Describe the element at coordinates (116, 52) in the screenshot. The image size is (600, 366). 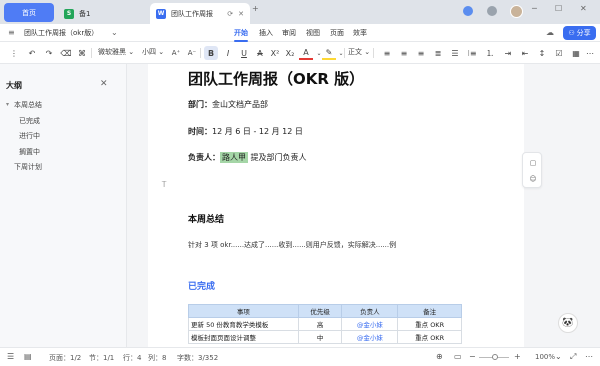
I see `font-family-select: 微软雅黑 ⌄` at that location.